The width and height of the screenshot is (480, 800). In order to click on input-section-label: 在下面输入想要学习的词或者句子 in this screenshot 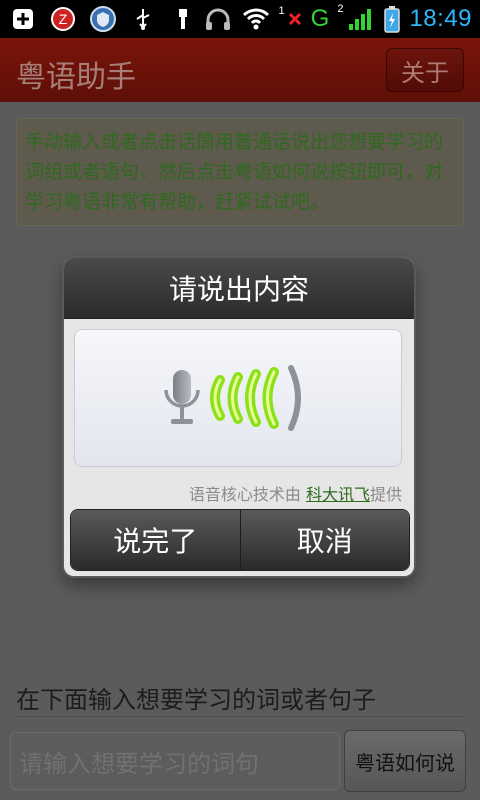, I will do `click(196, 700)`.